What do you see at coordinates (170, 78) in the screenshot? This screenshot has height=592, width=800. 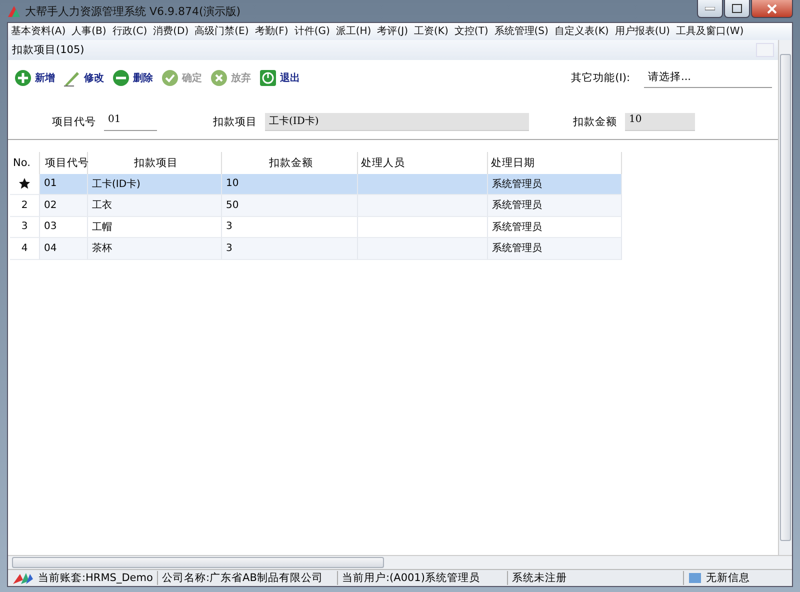 I see `check-circle-icon` at bounding box center [170, 78].